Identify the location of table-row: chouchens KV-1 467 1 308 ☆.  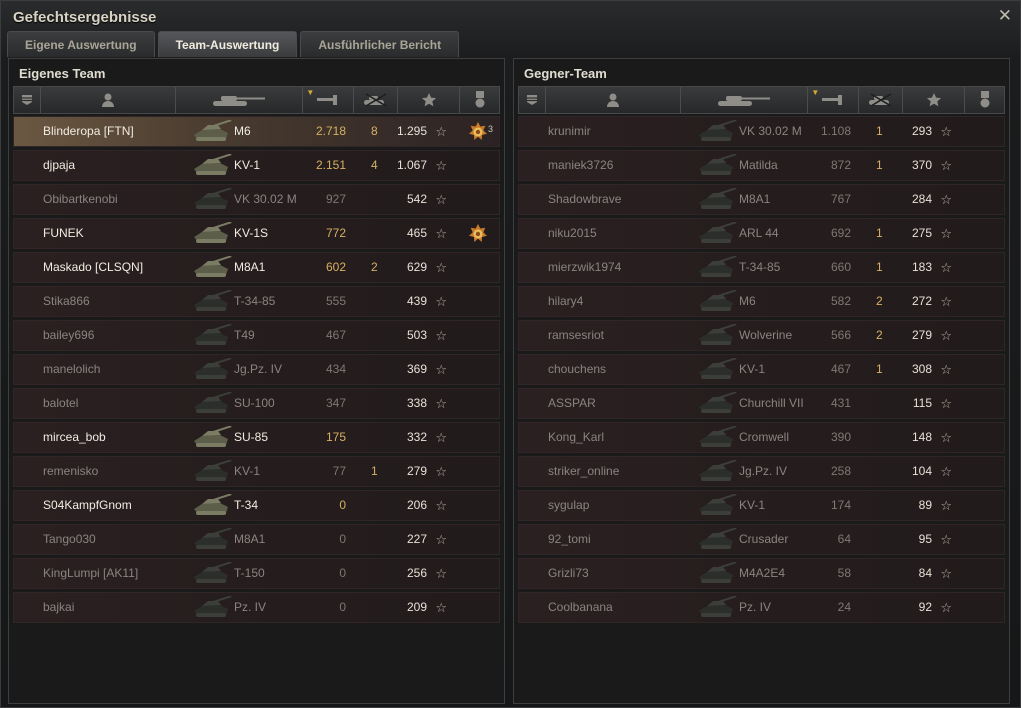
(761, 369).